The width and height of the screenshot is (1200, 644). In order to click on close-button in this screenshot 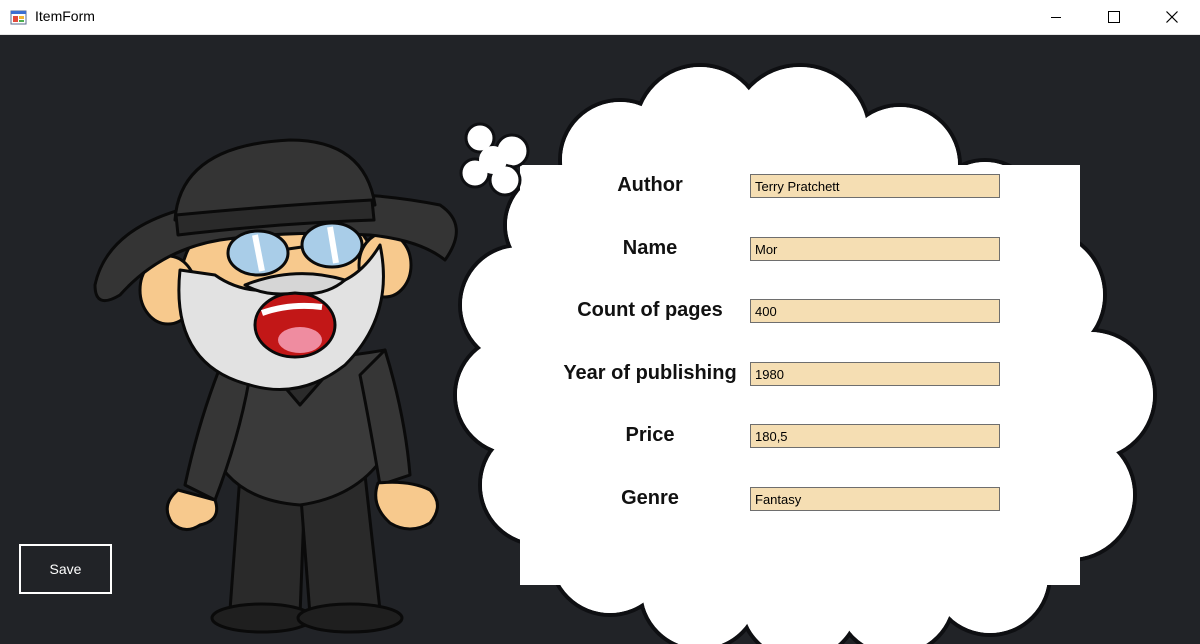, I will do `click(1171, 17)`.